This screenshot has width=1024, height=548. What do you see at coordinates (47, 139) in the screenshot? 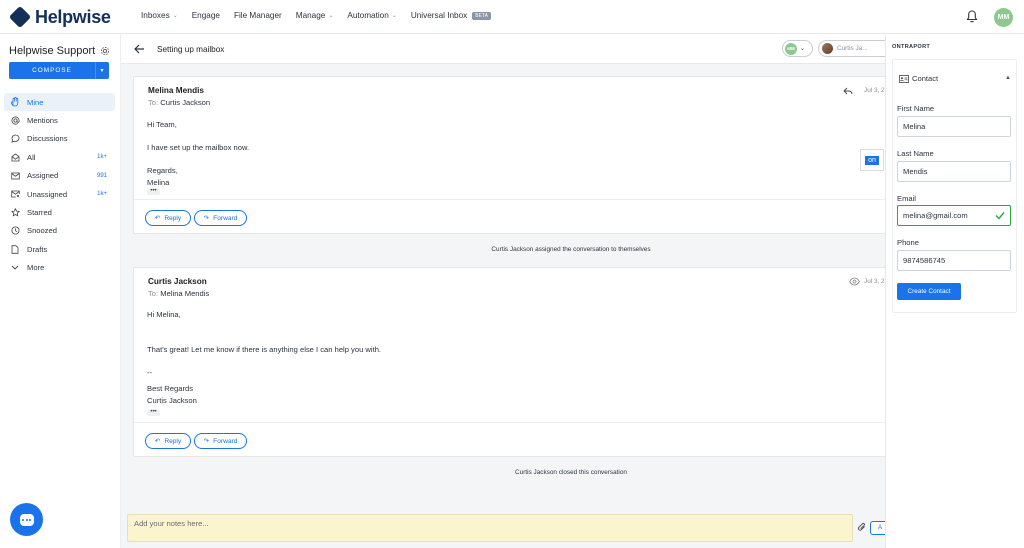
I see `sidebar-item-label: Discussions` at bounding box center [47, 139].